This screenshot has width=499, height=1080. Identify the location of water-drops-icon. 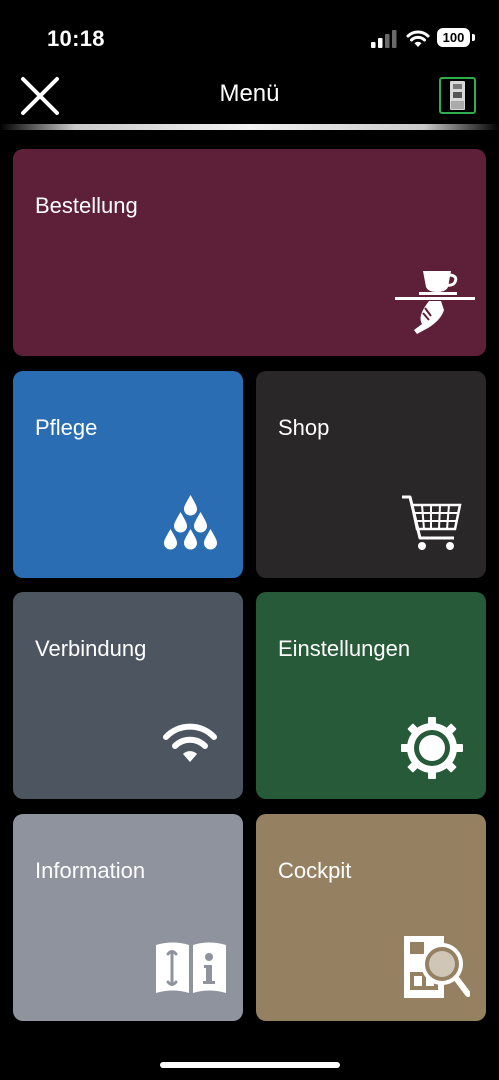
(190, 522).